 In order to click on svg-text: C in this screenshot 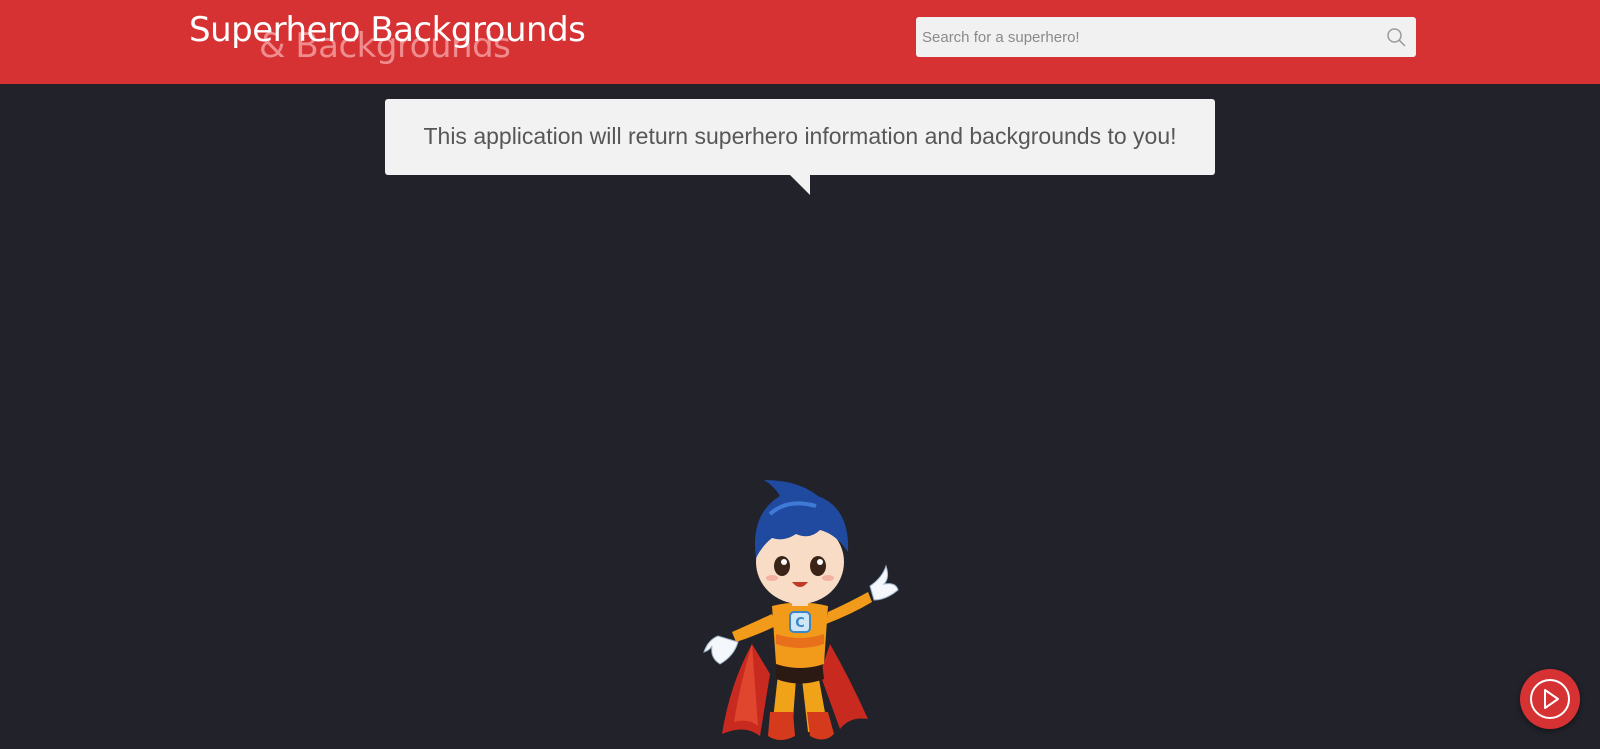, I will do `click(800, 623)`.